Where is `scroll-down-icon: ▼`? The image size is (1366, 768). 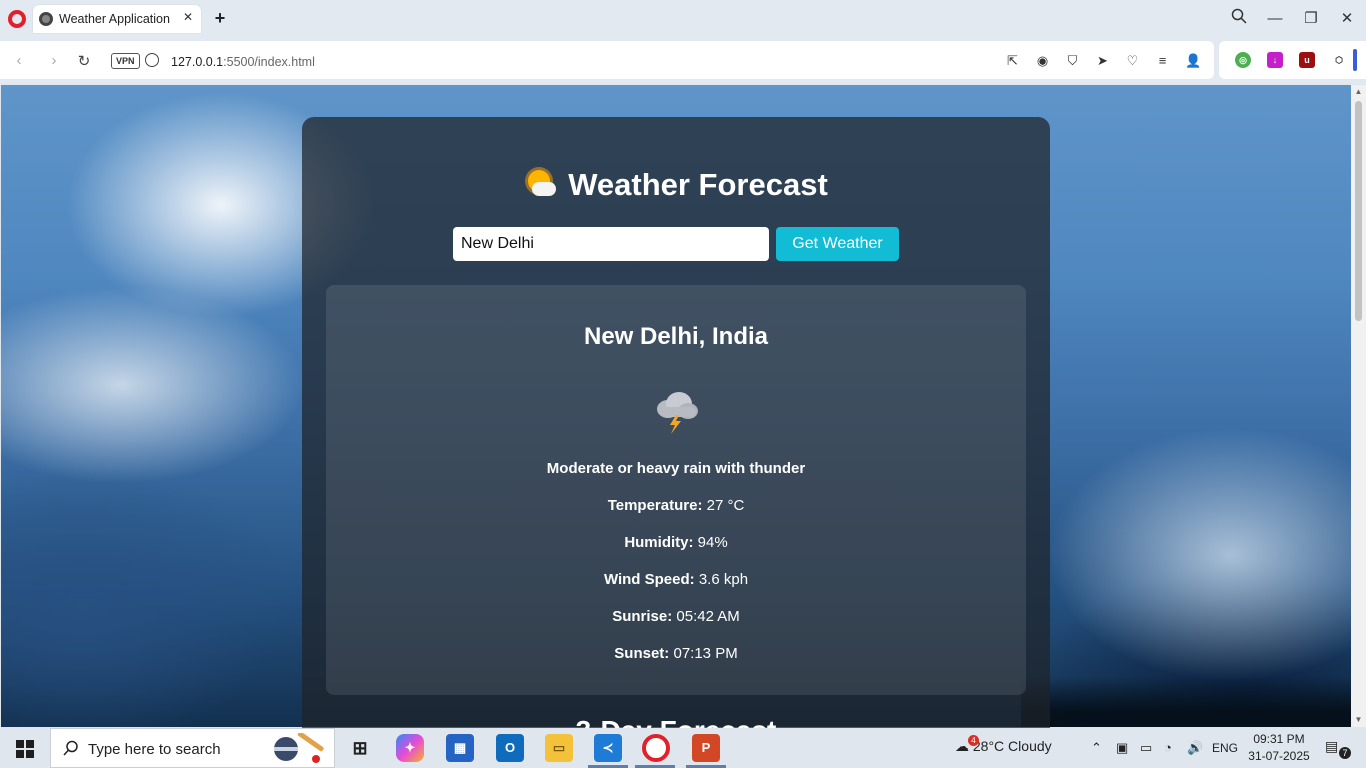
scroll-down-icon: ▼ is located at coordinates (1358, 720).